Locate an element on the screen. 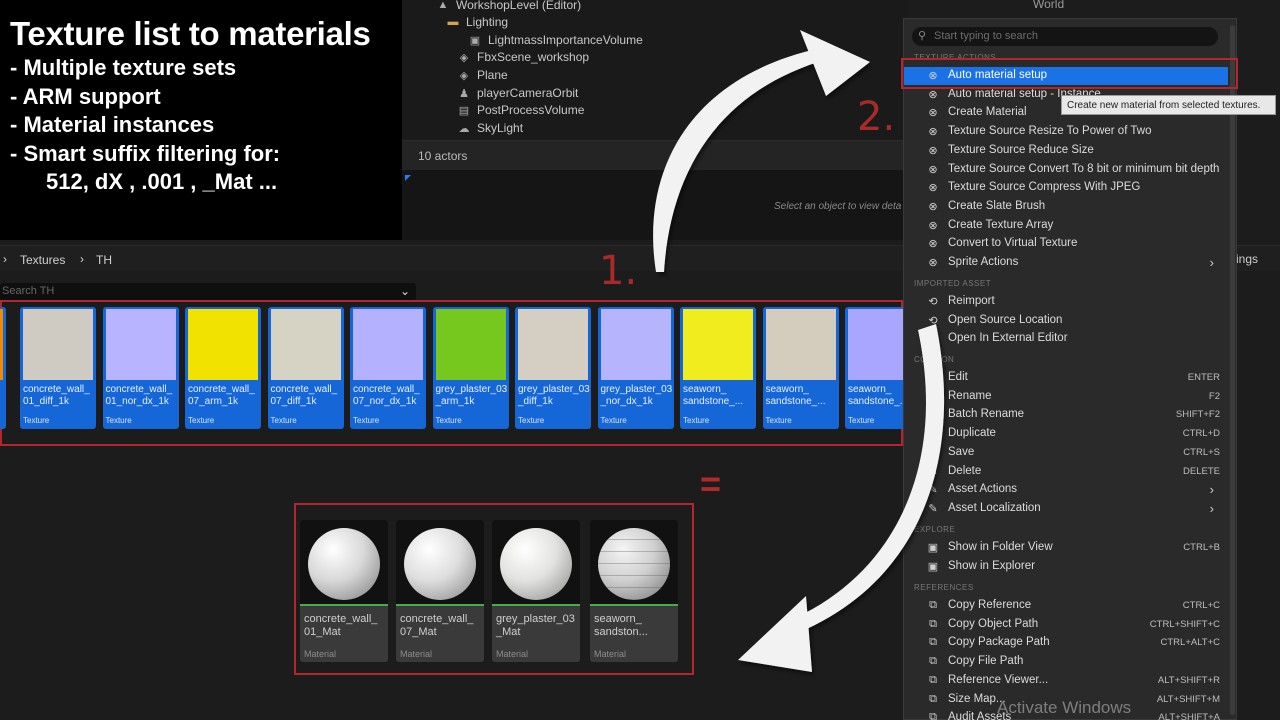  menu-item-convert-to-virtual-texture: ⊗ Convert to Virtual Texture is located at coordinates (1066, 244).